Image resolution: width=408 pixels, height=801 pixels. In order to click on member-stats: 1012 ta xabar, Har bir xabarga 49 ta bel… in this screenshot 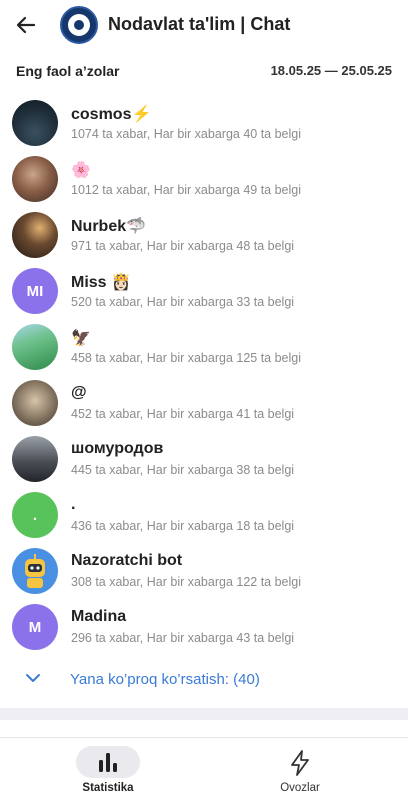, I will do `click(186, 190)`.